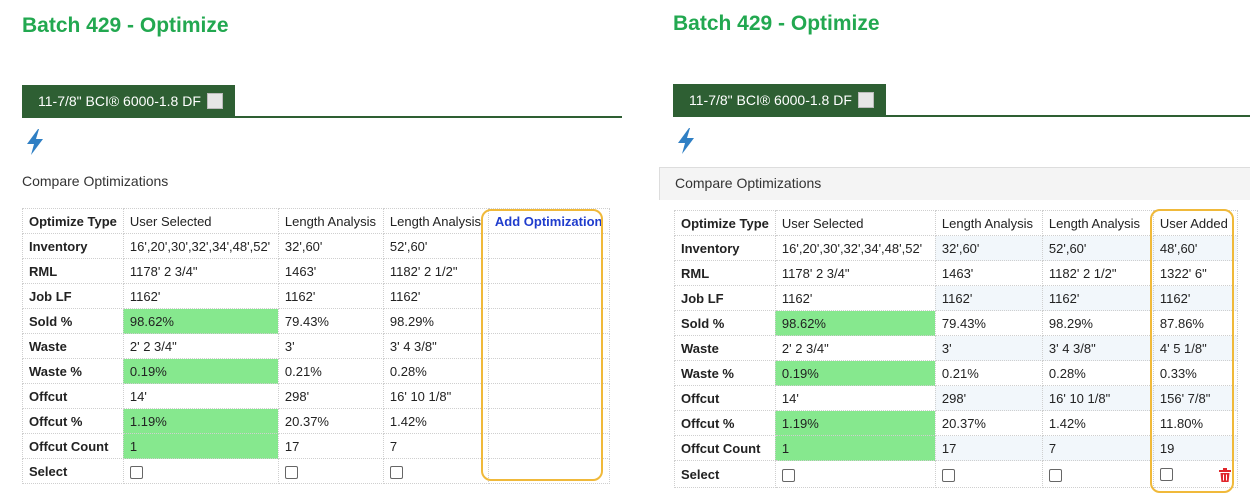 The image size is (1250, 499). Describe the element at coordinates (435, 446) in the screenshot. I see `cell-value: 7` at that location.